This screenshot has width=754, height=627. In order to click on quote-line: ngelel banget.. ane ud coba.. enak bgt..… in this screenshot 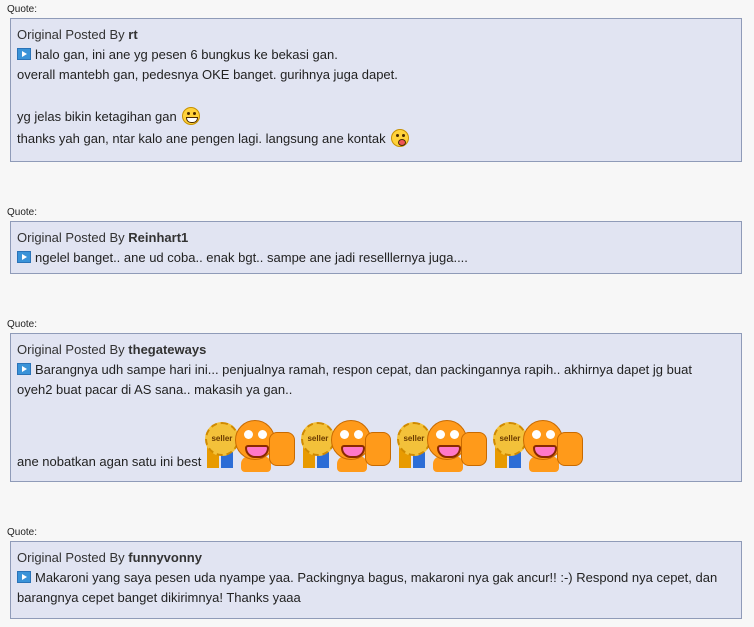, I will do `click(376, 258)`.